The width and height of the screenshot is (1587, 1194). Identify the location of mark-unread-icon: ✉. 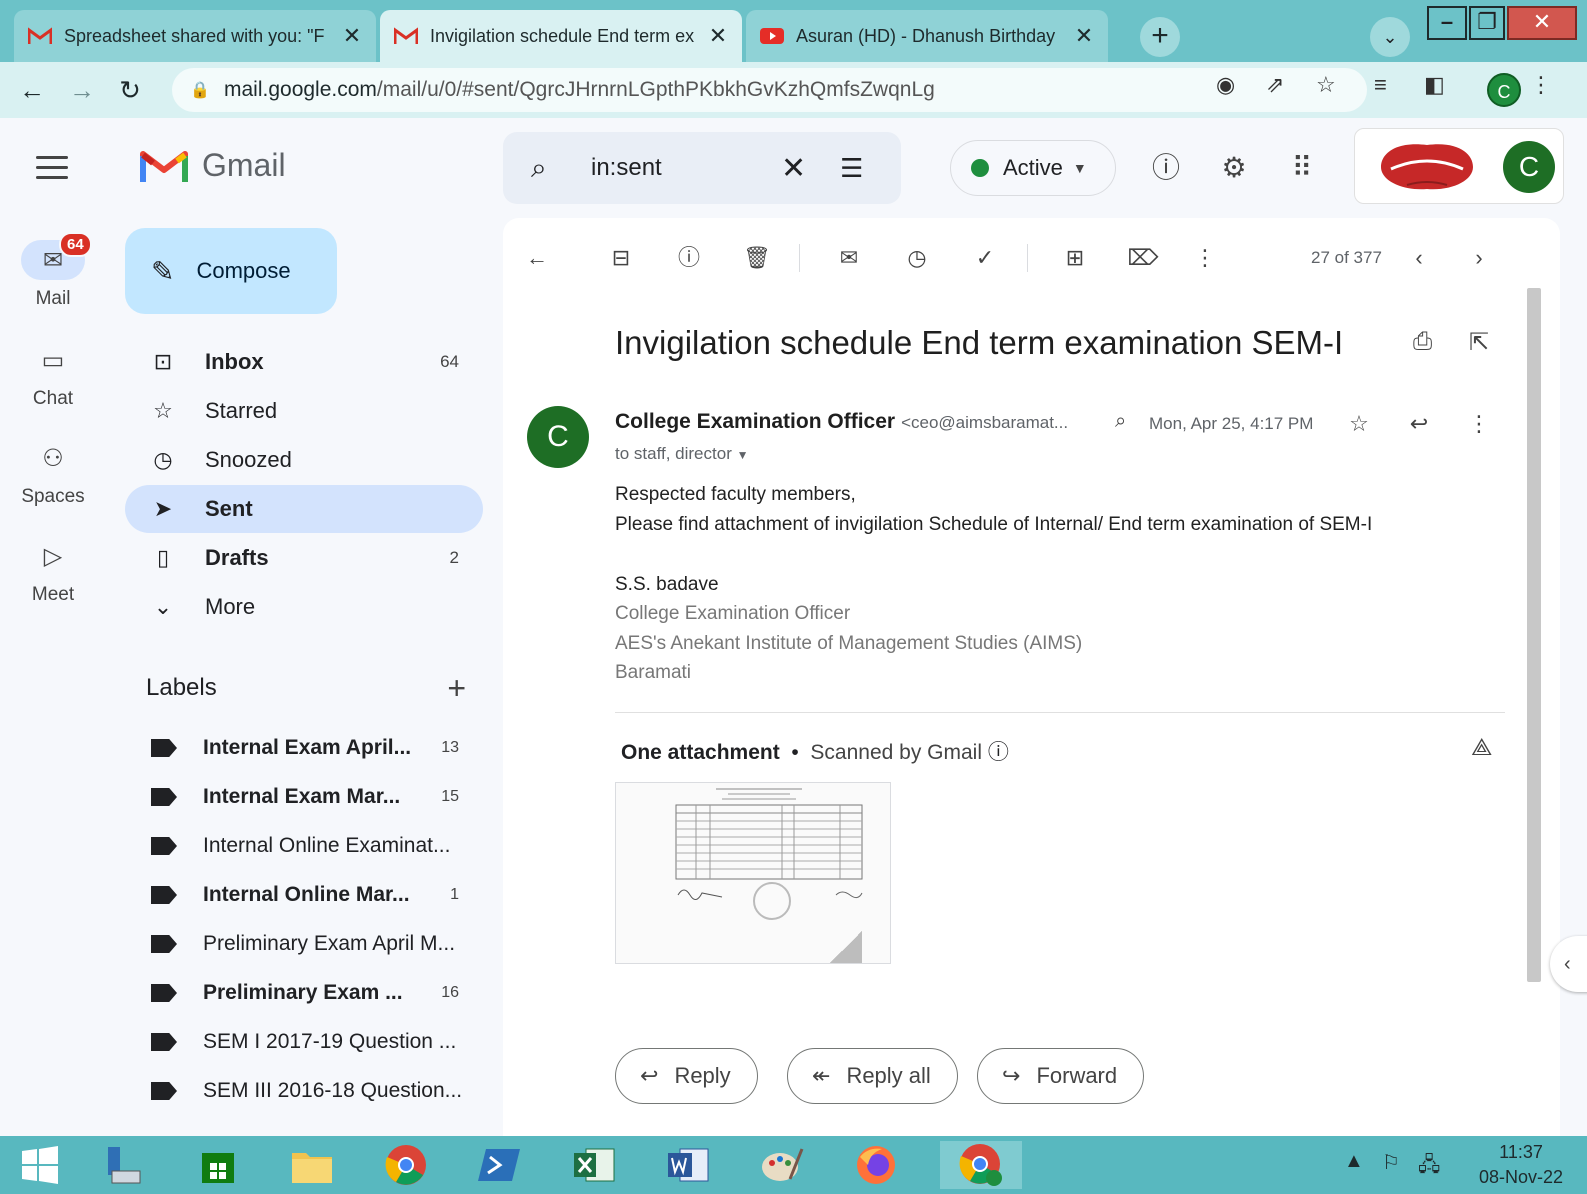
(849, 258).